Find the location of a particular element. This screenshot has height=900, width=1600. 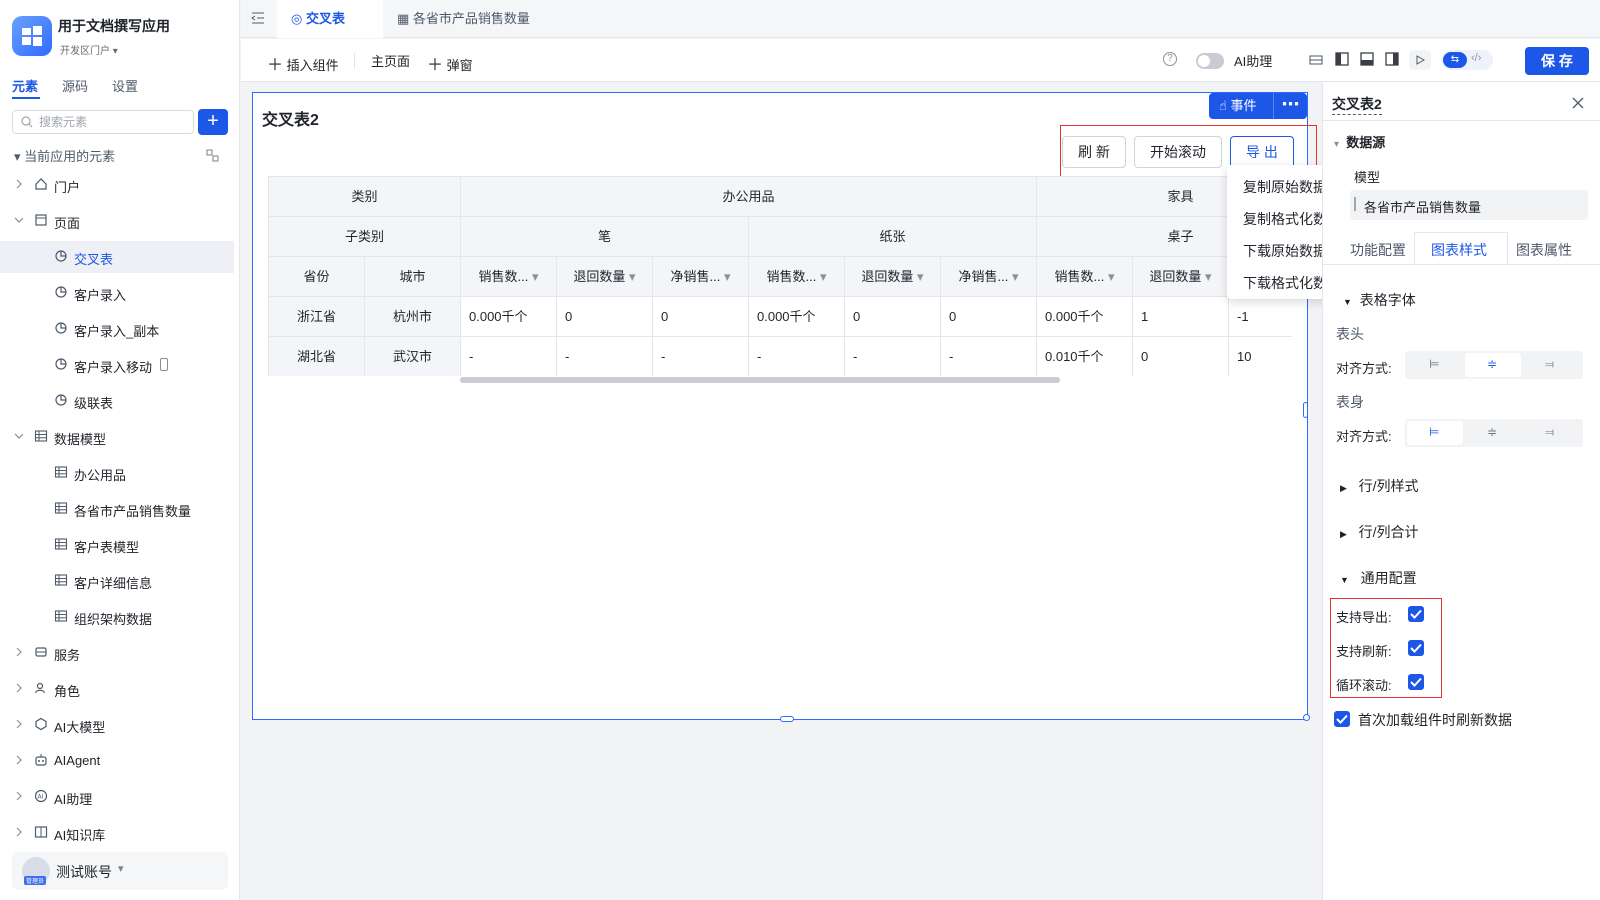

sidebar-item: 角色 is located at coordinates (117, 689).